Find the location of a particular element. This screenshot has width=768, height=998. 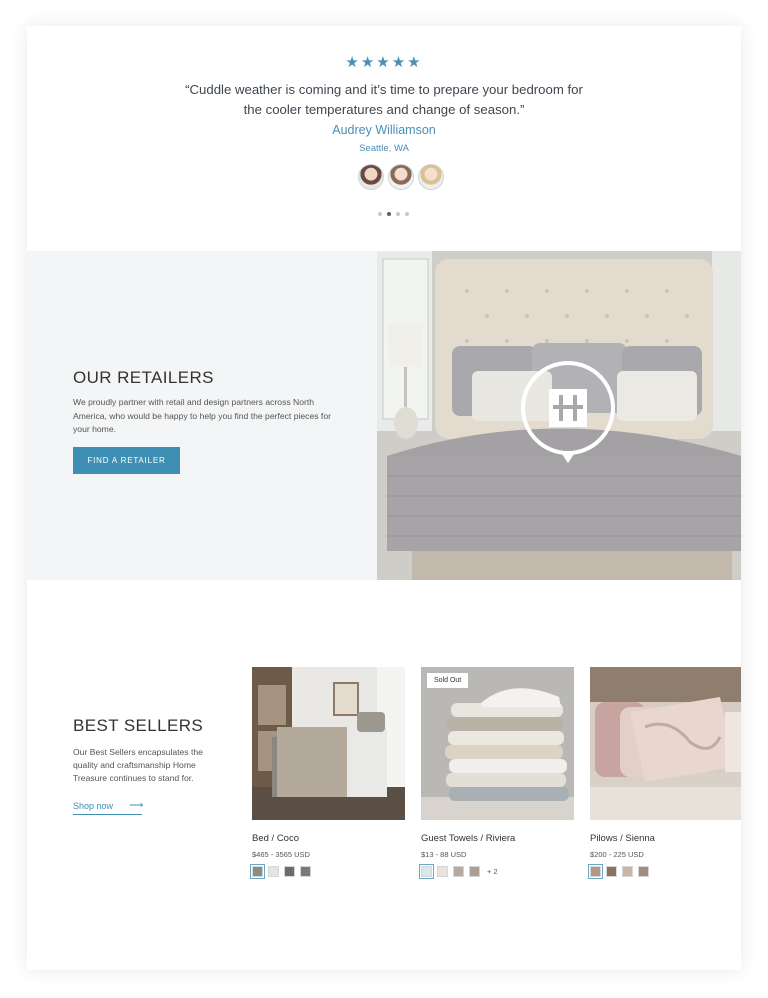

carousel-dots is located at coordinates (393, 214).